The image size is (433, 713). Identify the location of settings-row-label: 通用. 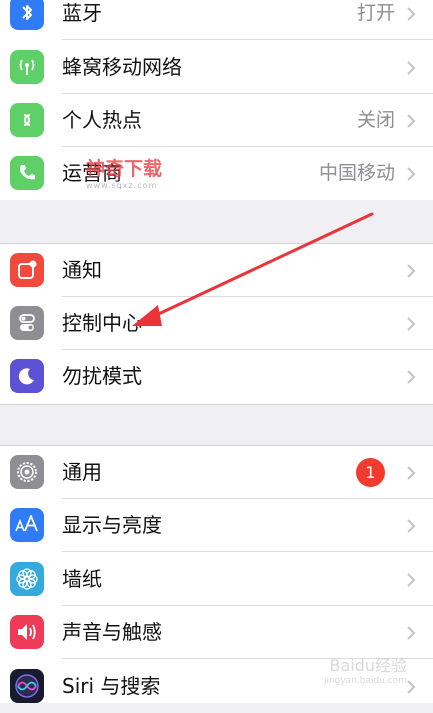
(82, 472).